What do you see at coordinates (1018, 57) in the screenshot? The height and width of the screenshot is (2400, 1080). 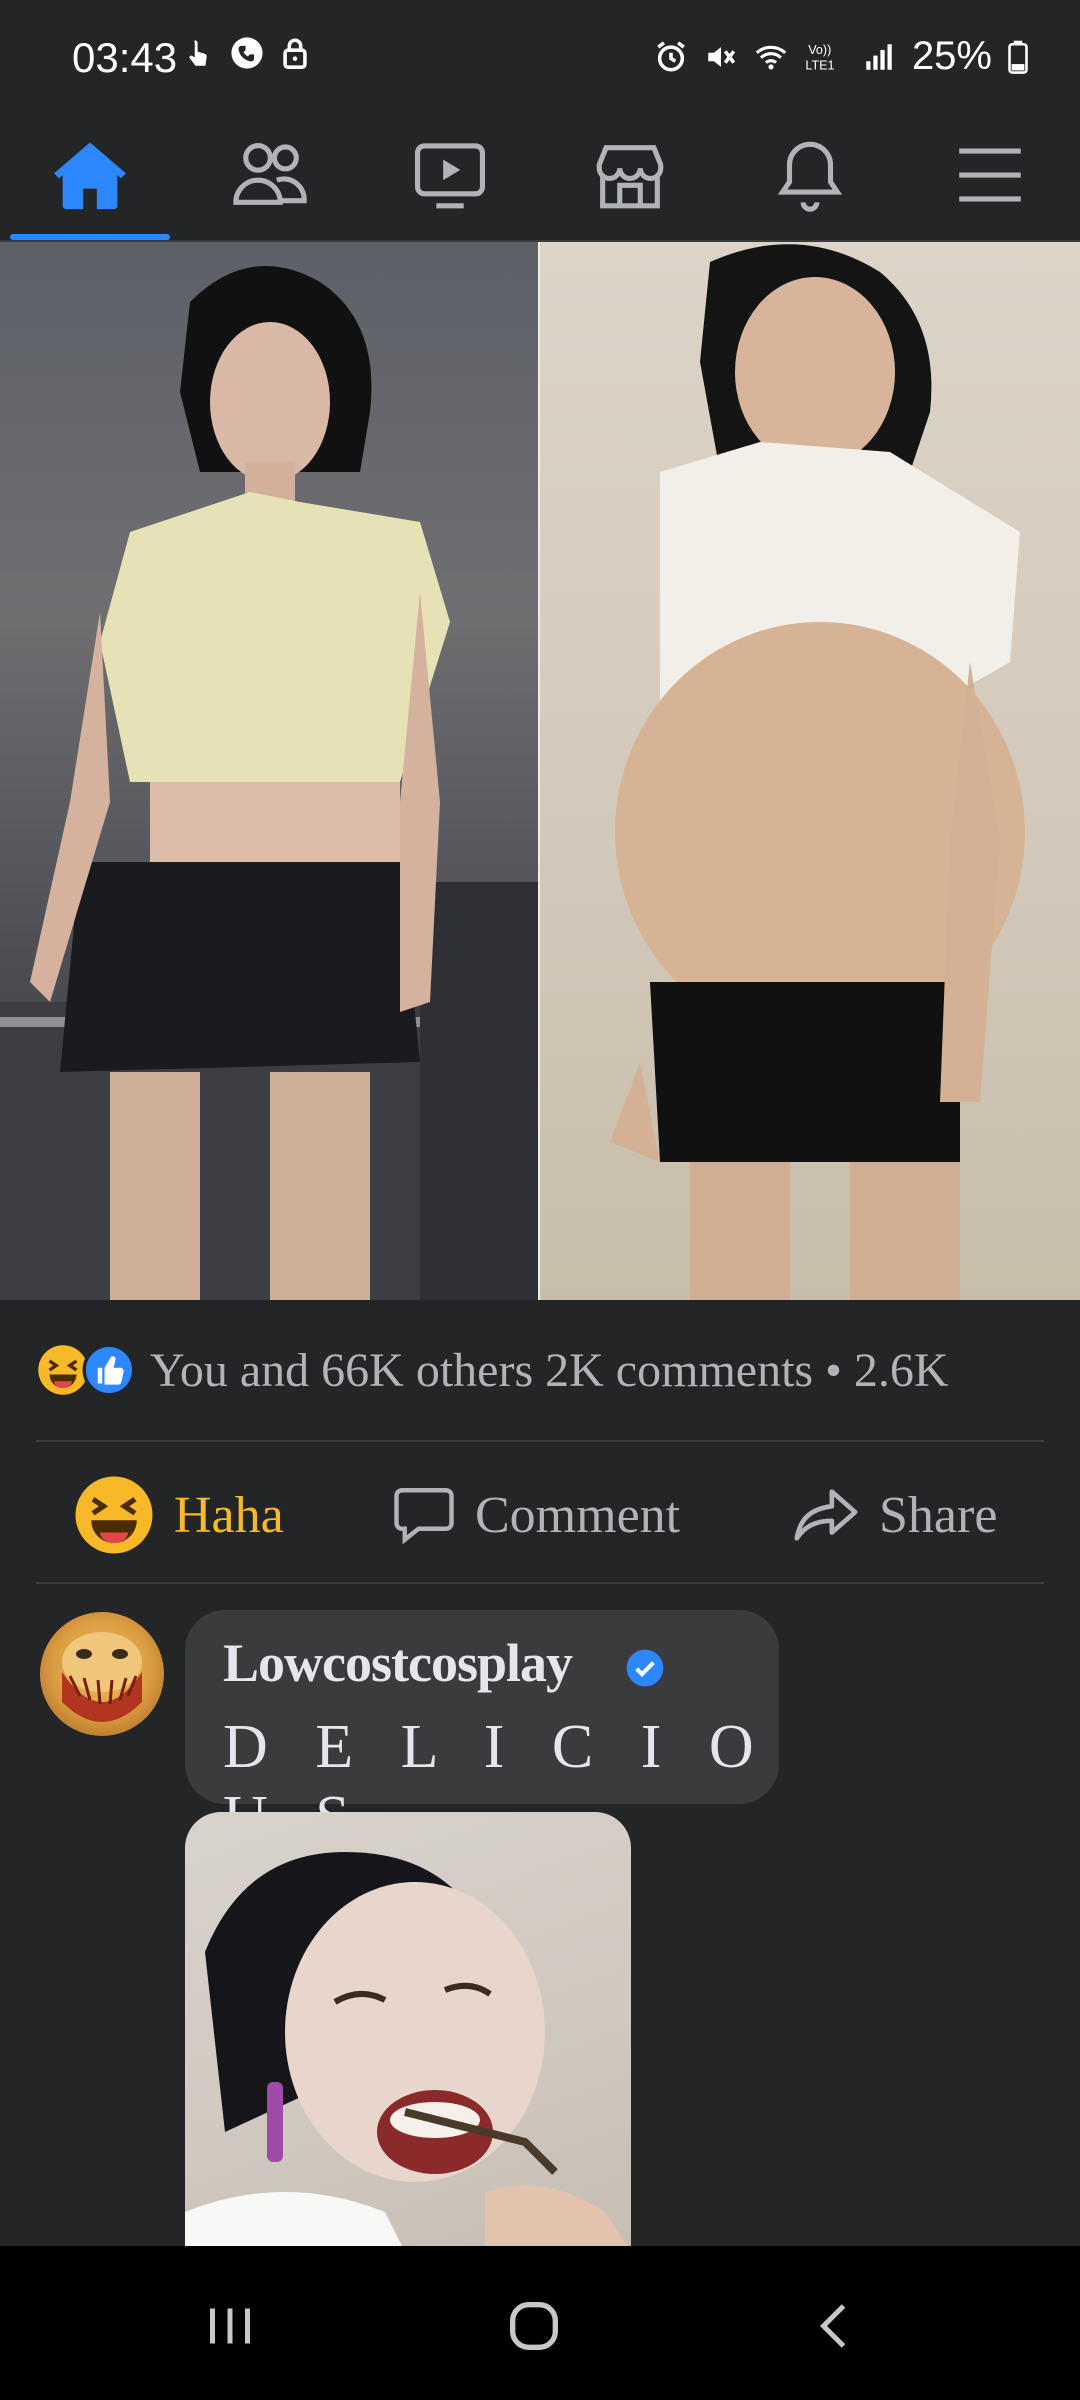 I see `battery-icon` at bounding box center [1018, 57].